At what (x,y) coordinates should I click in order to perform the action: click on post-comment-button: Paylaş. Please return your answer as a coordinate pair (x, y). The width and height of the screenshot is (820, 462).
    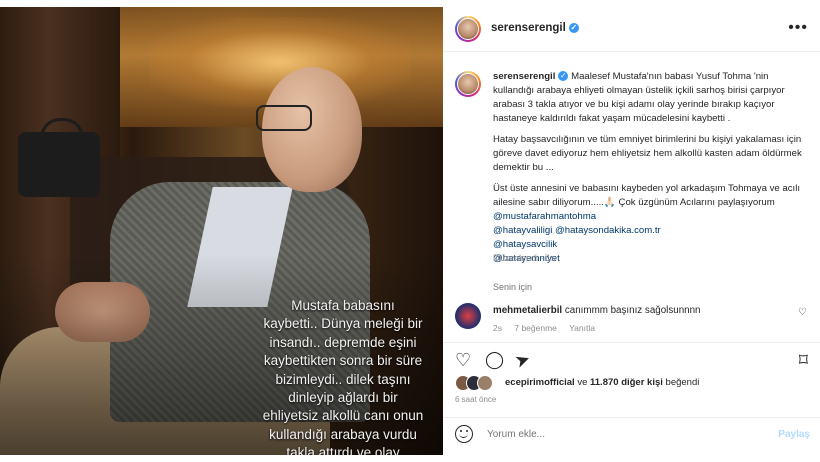
    Looking at the image, I should click on (794, 434).